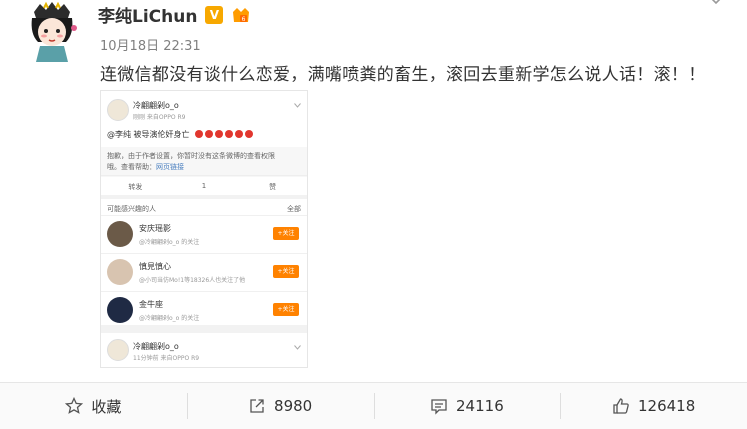 Image resolution: width=747 pixels, height=429 pixels. What do you see at coordinates (224, 134) in the screenshot?
I see `apple-emoji-row` at bounding box center [224, 134].